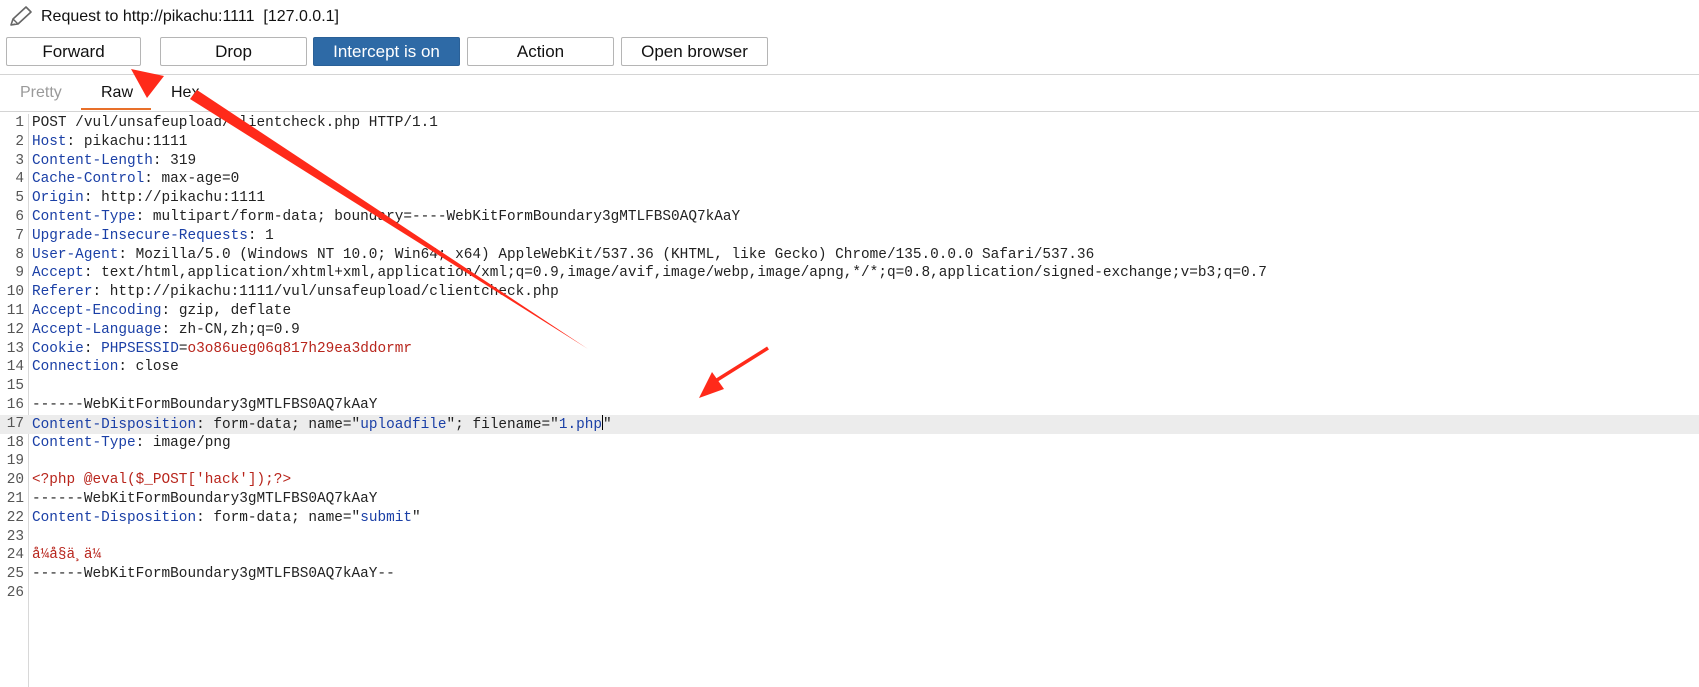  I want to click on code-token: uploadfile, so click(403, 424).